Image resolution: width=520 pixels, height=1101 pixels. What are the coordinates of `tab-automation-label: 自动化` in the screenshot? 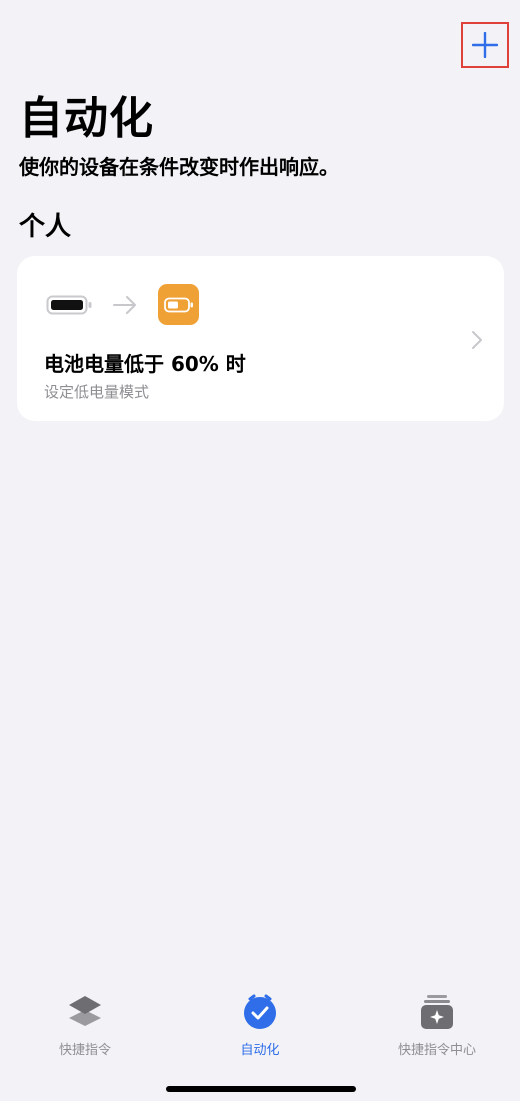 It's located at (260, 1050).